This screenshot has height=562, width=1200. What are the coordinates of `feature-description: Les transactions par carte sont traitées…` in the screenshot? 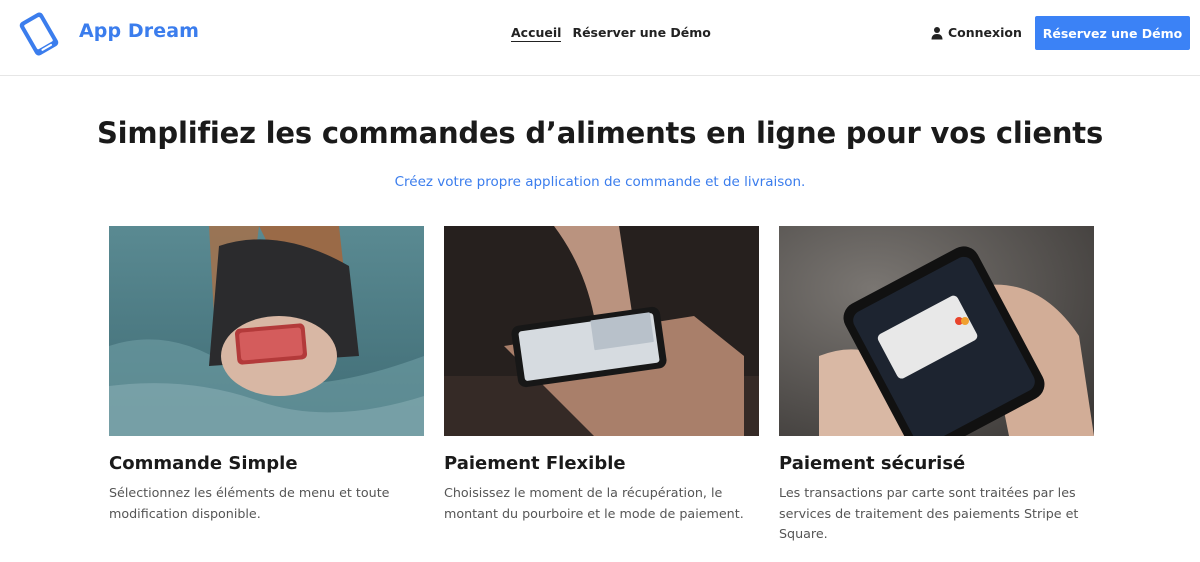 It's located at (929, 513).